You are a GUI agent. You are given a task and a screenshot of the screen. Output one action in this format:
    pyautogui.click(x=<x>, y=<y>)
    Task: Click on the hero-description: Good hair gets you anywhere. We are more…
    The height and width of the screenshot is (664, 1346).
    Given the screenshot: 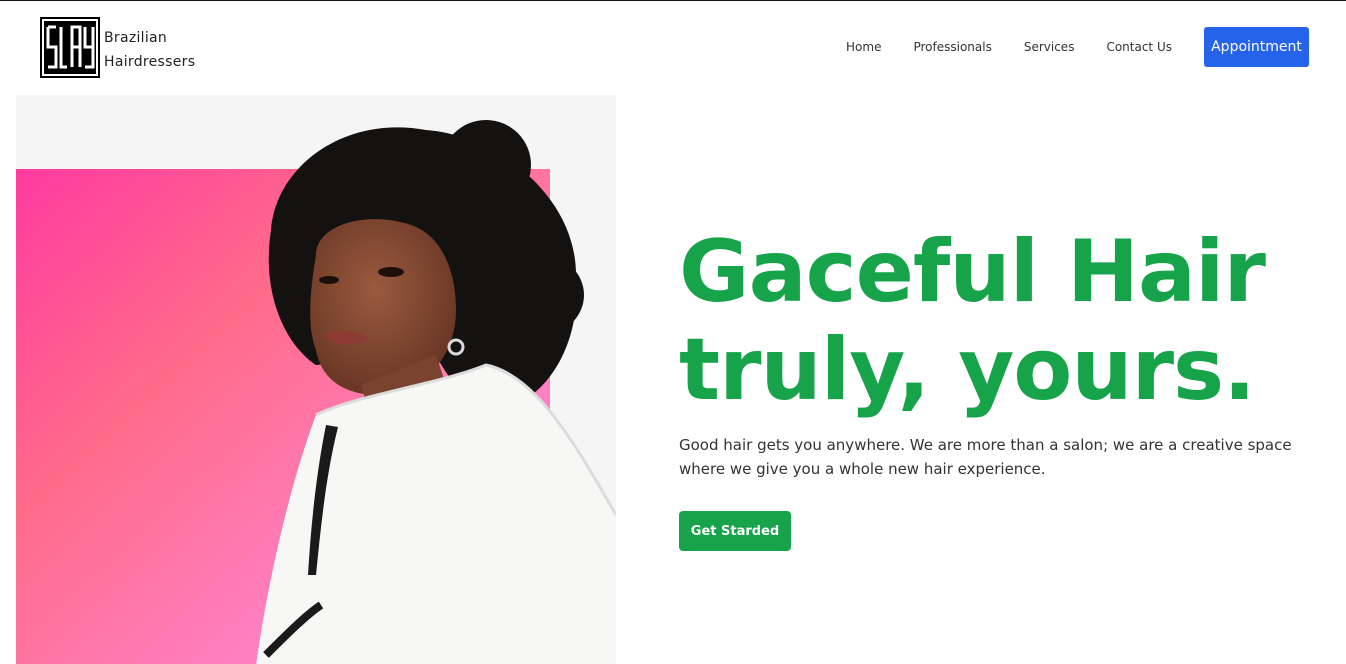 What is the action you would take?
    pyautogui.click(x=985, y=457)
    